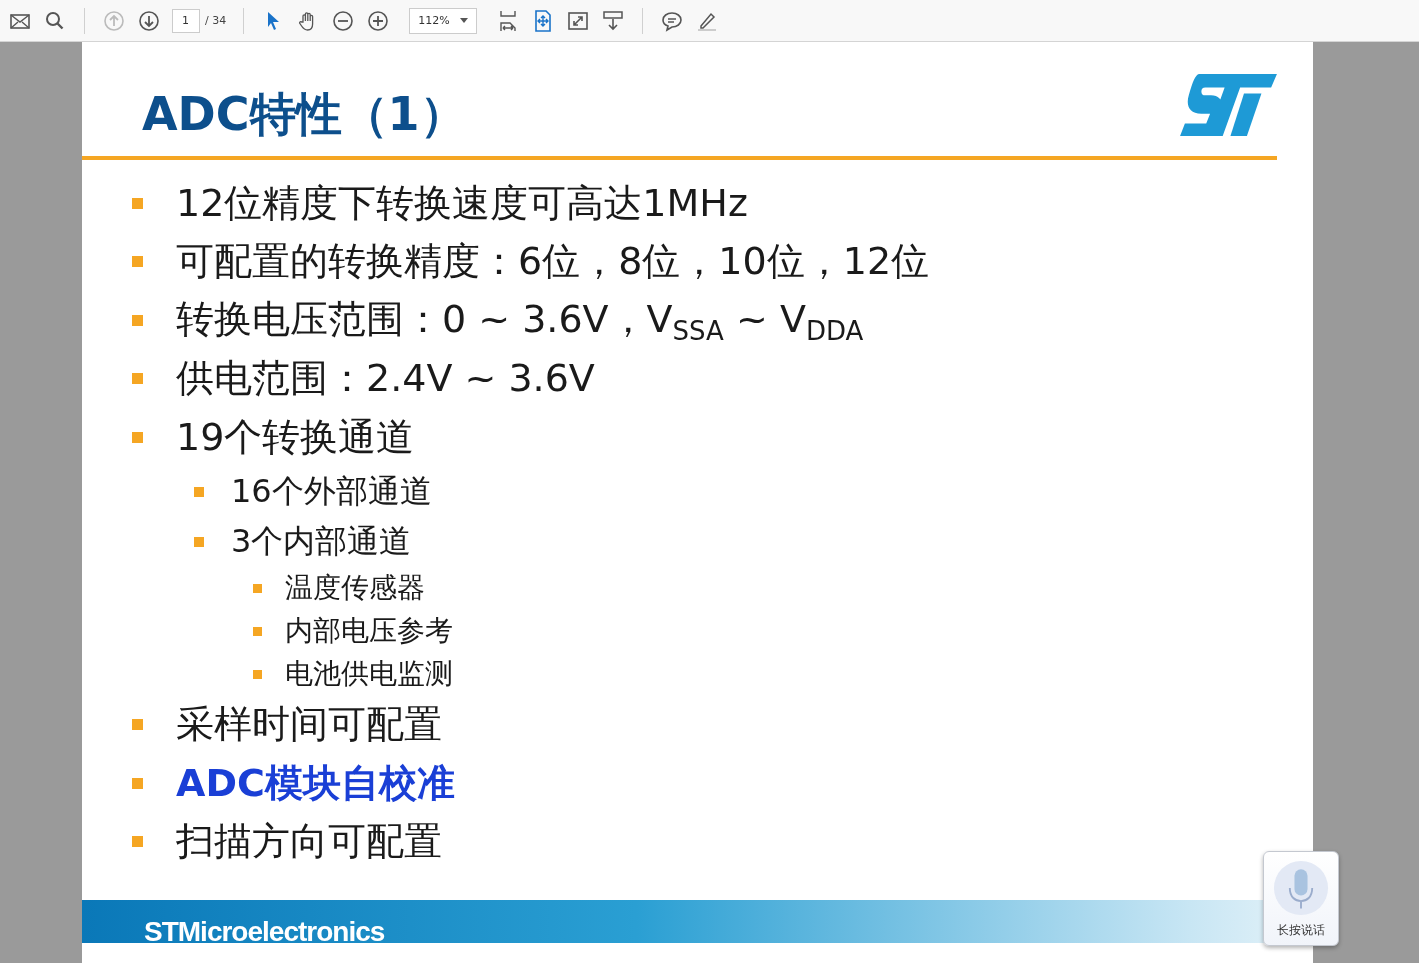 Image resolution: width=1419 pixels, height=963 pixels. I want to click on voice-label: 长按说话, so click(1301, 930).